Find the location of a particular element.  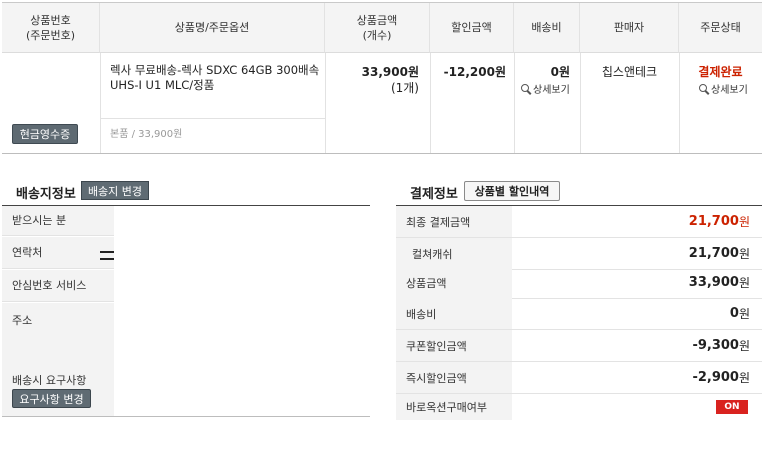

shipping-fee: 0원 is located at coordinates (560, 72).